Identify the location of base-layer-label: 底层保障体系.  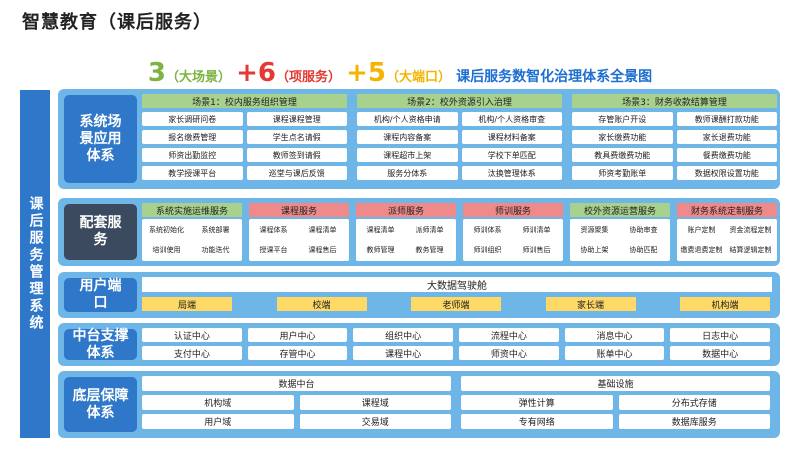
(100, 404).